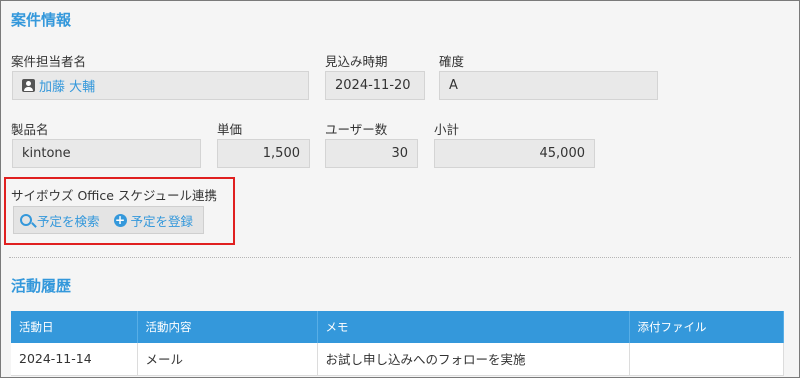  Describe the element at coordinates (28, 85) in the screenshot. I see `user-icon` at that location.